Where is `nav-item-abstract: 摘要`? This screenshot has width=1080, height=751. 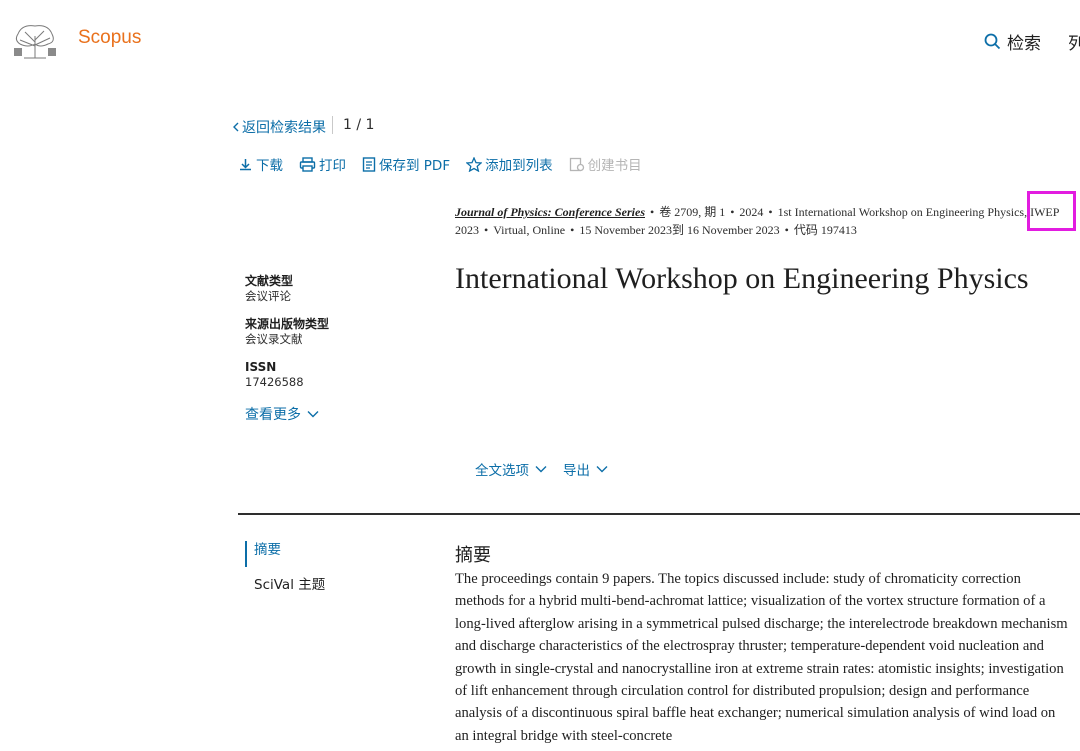 nav-item-abstract: 摘要 is located at coordinates (285, 554).